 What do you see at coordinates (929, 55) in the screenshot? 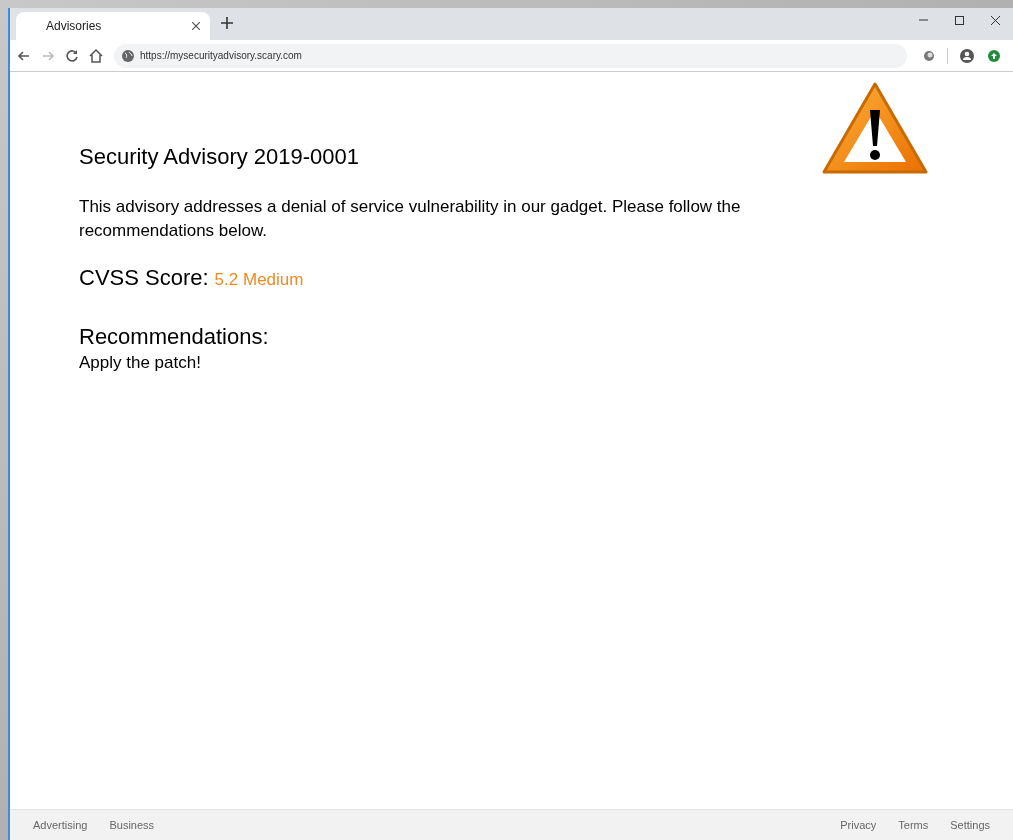
I see `extension-icon` at bounding box center [929, 55].